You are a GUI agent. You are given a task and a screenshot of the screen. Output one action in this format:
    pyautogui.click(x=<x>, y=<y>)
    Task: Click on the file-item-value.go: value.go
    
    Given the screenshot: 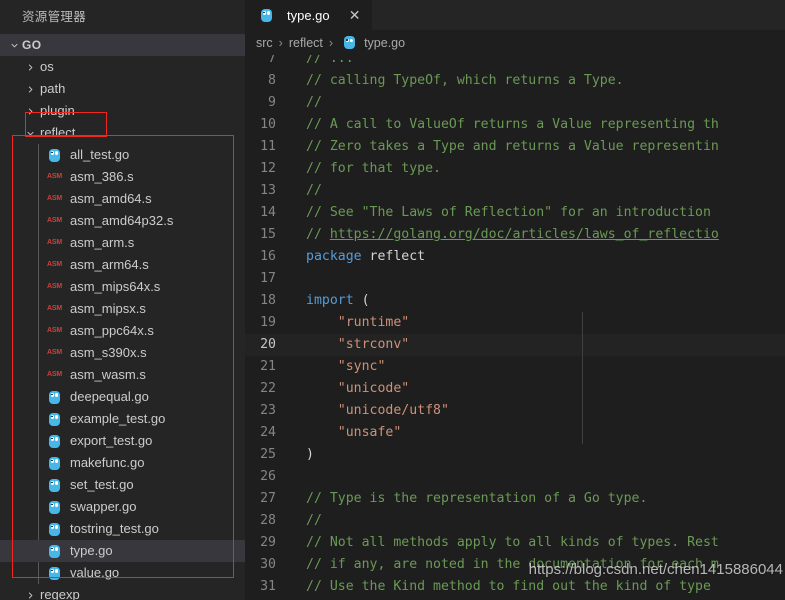 What is the action you would take?
    pyautogui.click(x=122, y=573)
    